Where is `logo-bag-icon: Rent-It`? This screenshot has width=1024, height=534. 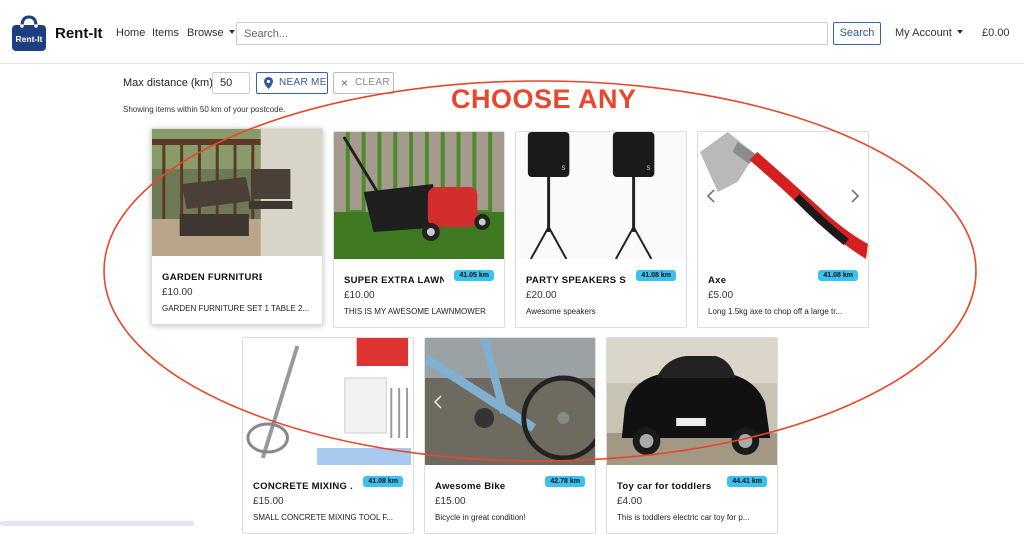
logo-bag-icon: Rent-It is located at coordinates (29, 33).